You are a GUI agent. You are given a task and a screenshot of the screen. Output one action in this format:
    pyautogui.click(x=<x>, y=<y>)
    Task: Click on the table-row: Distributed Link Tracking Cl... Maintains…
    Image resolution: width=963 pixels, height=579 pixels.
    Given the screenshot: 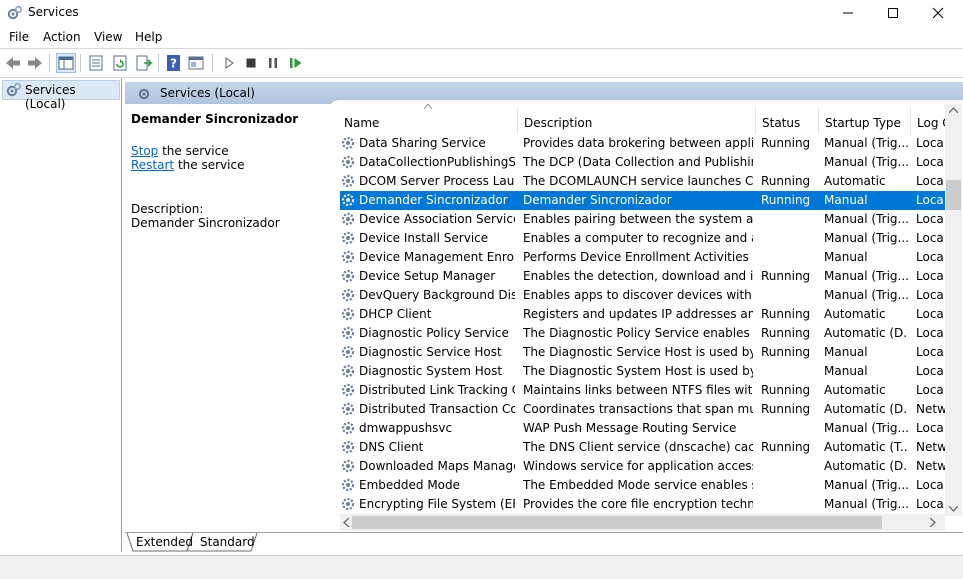 What is the action you would take?
    pyautogui.click(x=645, y=390)
    